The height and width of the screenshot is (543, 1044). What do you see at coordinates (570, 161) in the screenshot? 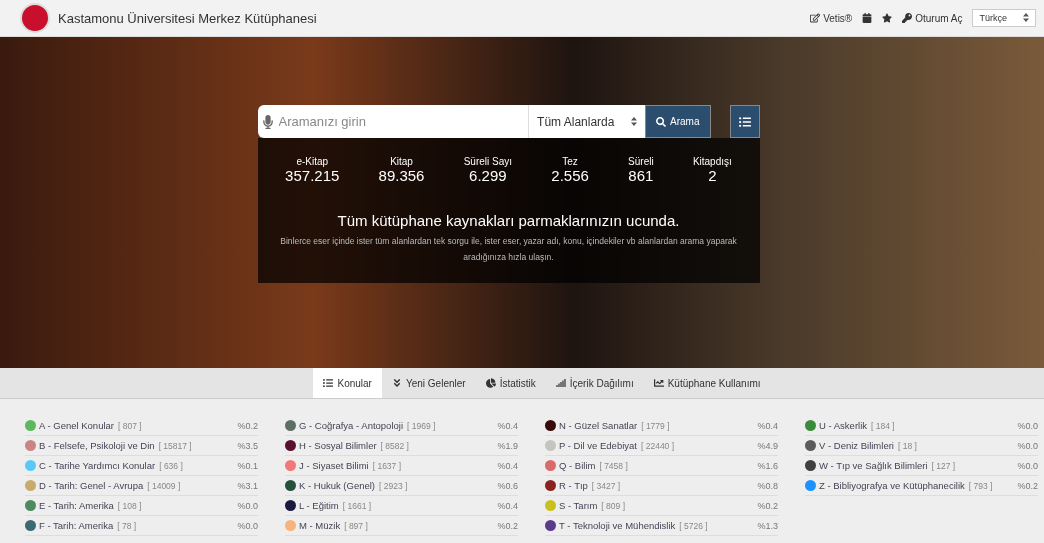
I see `stat-label: Tez` at bounding box center [570, 161].